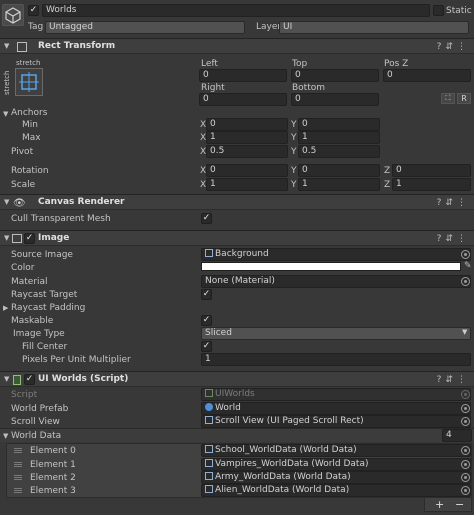 Image resolution: width=474 pixels, height=515 pixels. What do you see at coordinates (23, 268) in the screenshot?
I see `color-label: Color` at bounding box center [23, 268].